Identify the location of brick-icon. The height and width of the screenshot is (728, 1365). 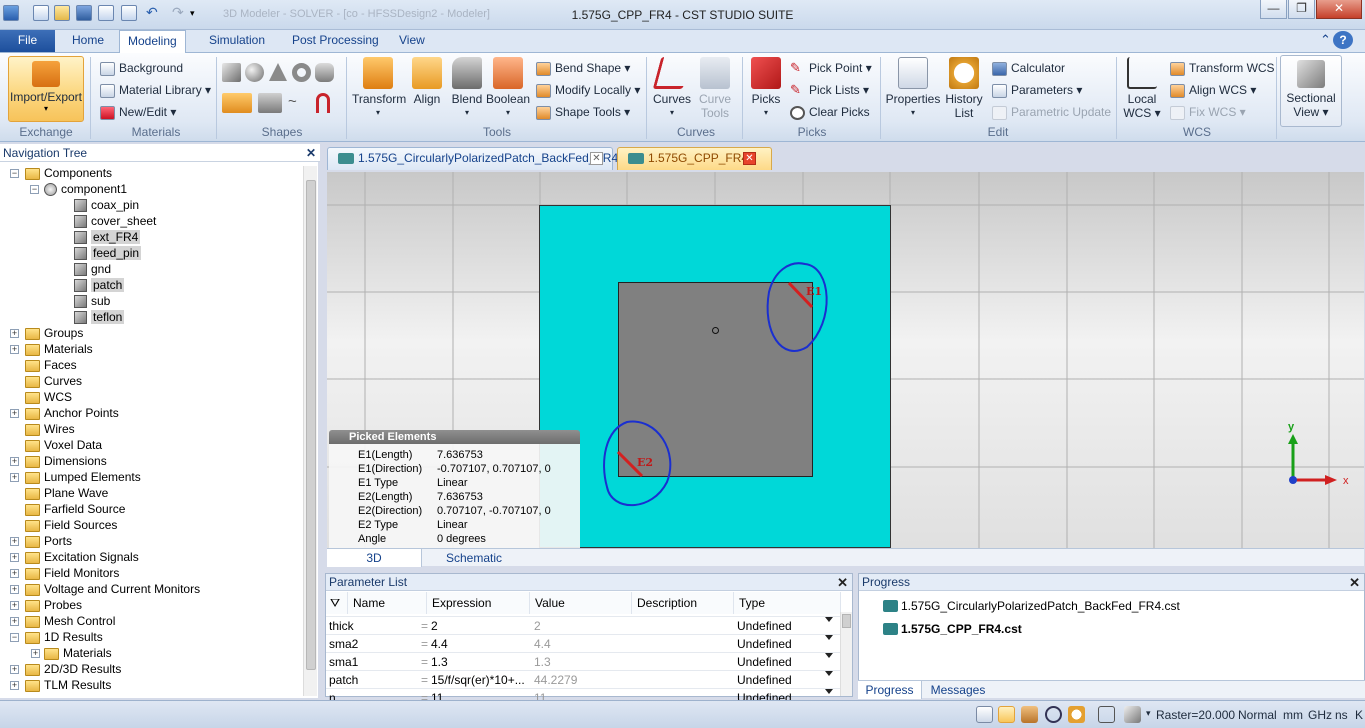
(231, 72).